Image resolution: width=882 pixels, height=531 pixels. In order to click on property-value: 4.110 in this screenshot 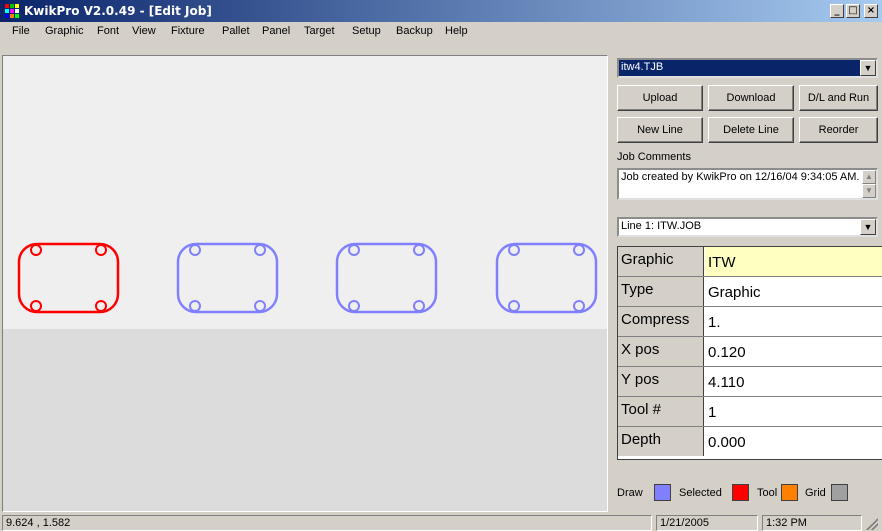, I will do `click(793, 381)`.